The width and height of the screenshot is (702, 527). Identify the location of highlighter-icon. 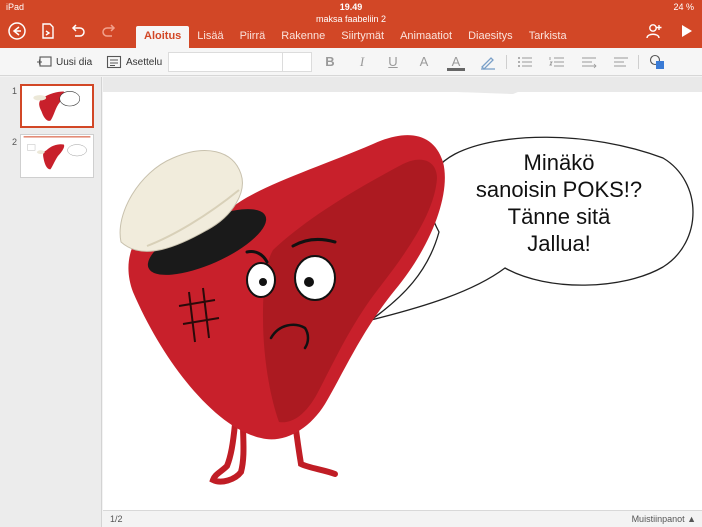
(488, 63).